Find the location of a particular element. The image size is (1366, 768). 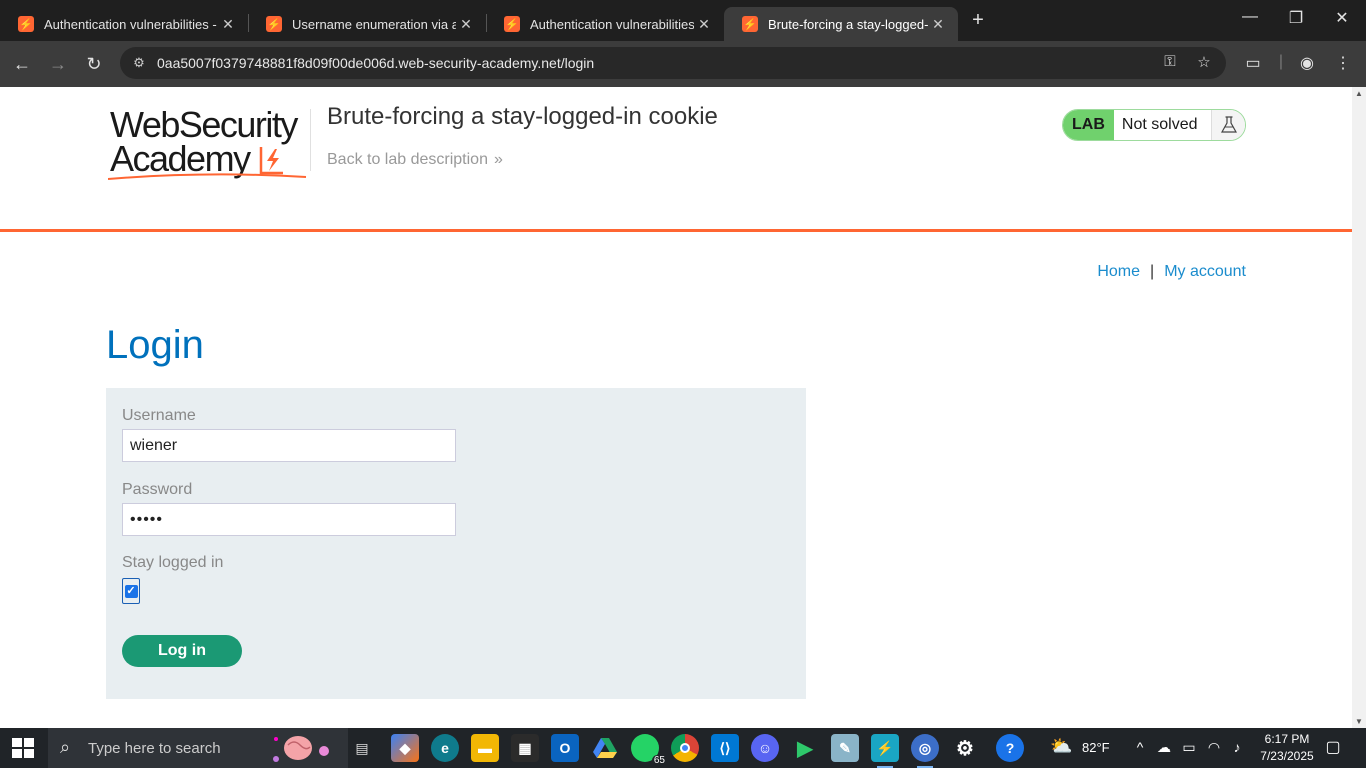

file-explorer-icon: ▬ is located at coordinates (485, 748).